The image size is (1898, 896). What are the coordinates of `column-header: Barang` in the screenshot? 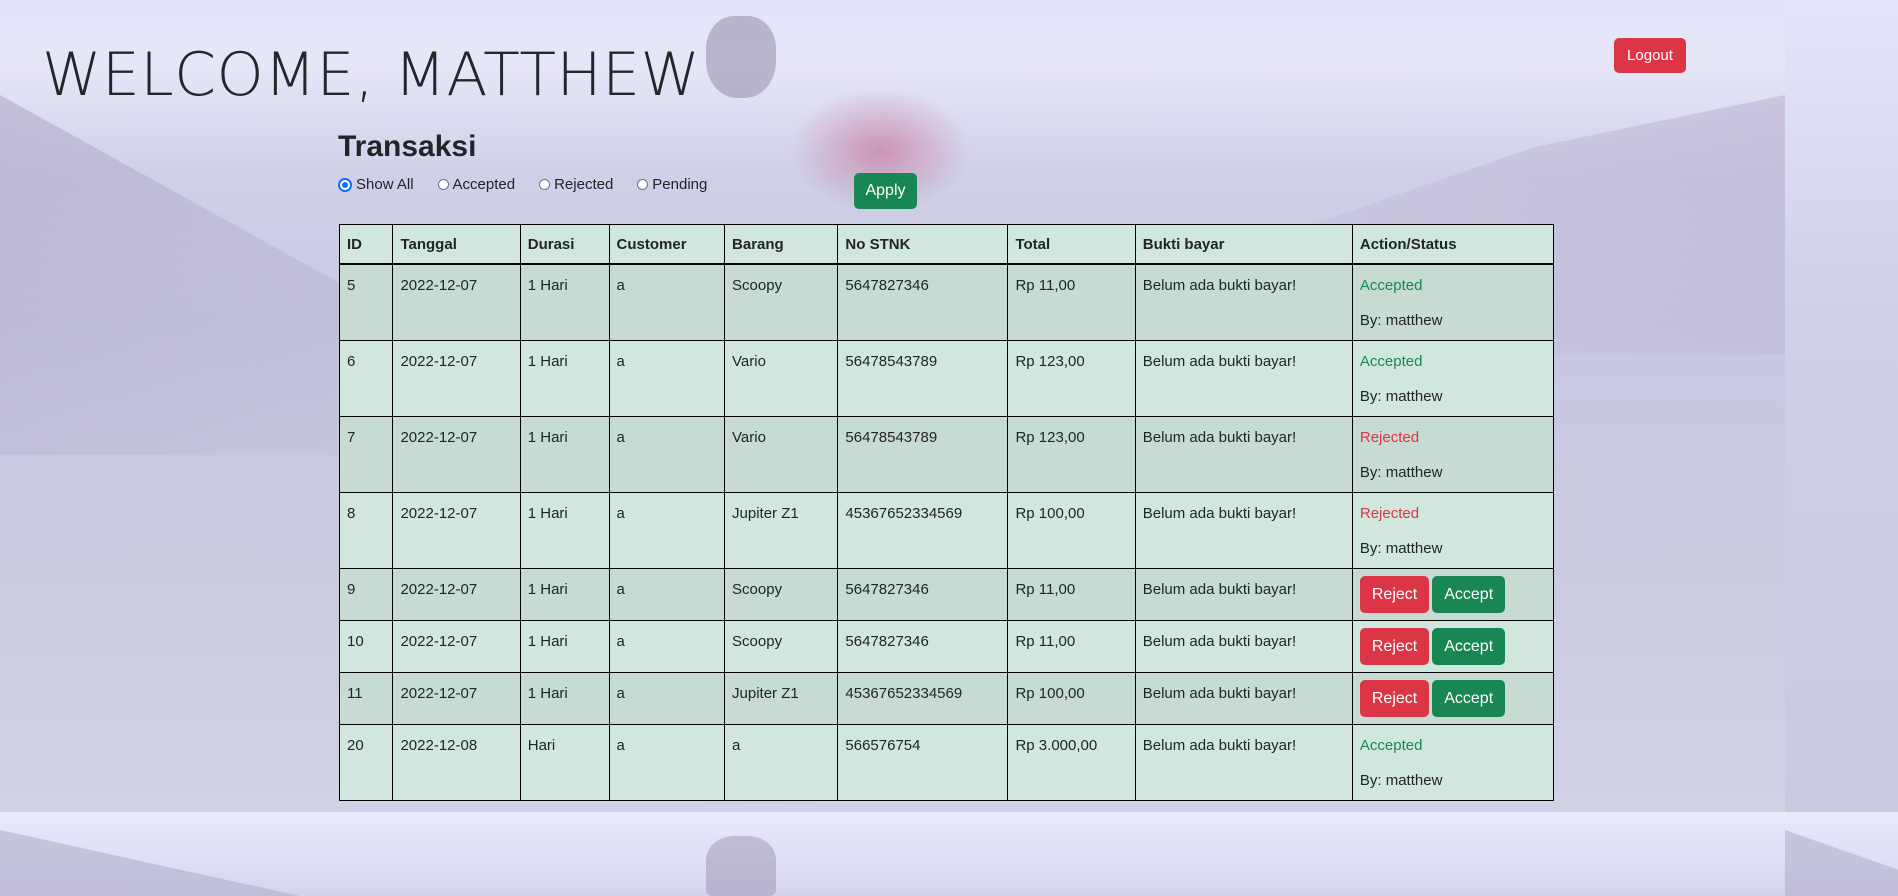 It's located at (781, 244).